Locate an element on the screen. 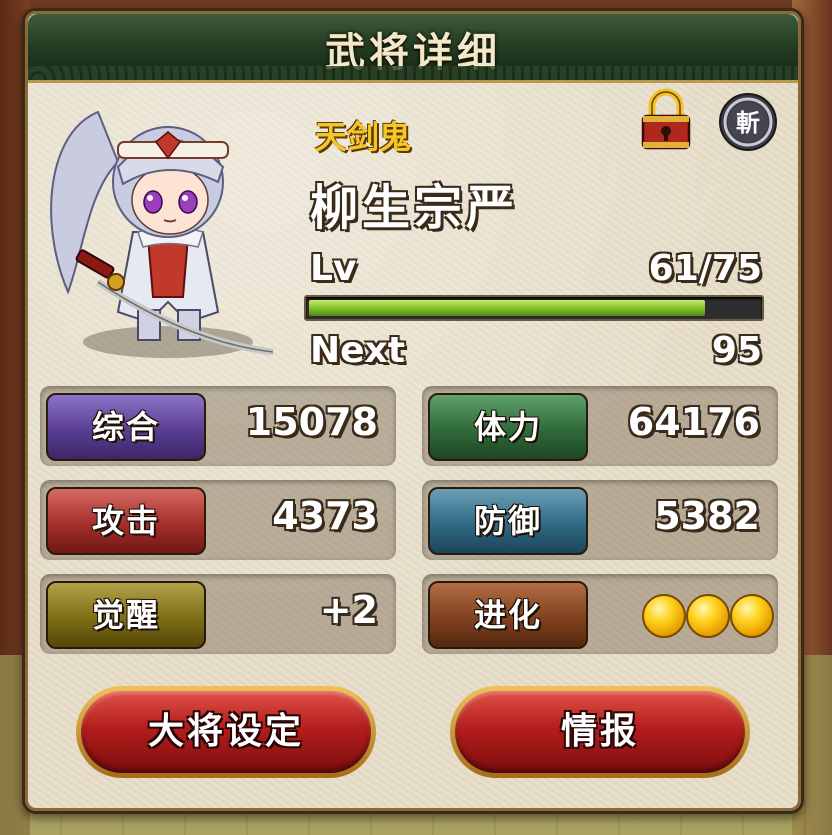  svg-text: 斬 is located at coordinates (748, 123).